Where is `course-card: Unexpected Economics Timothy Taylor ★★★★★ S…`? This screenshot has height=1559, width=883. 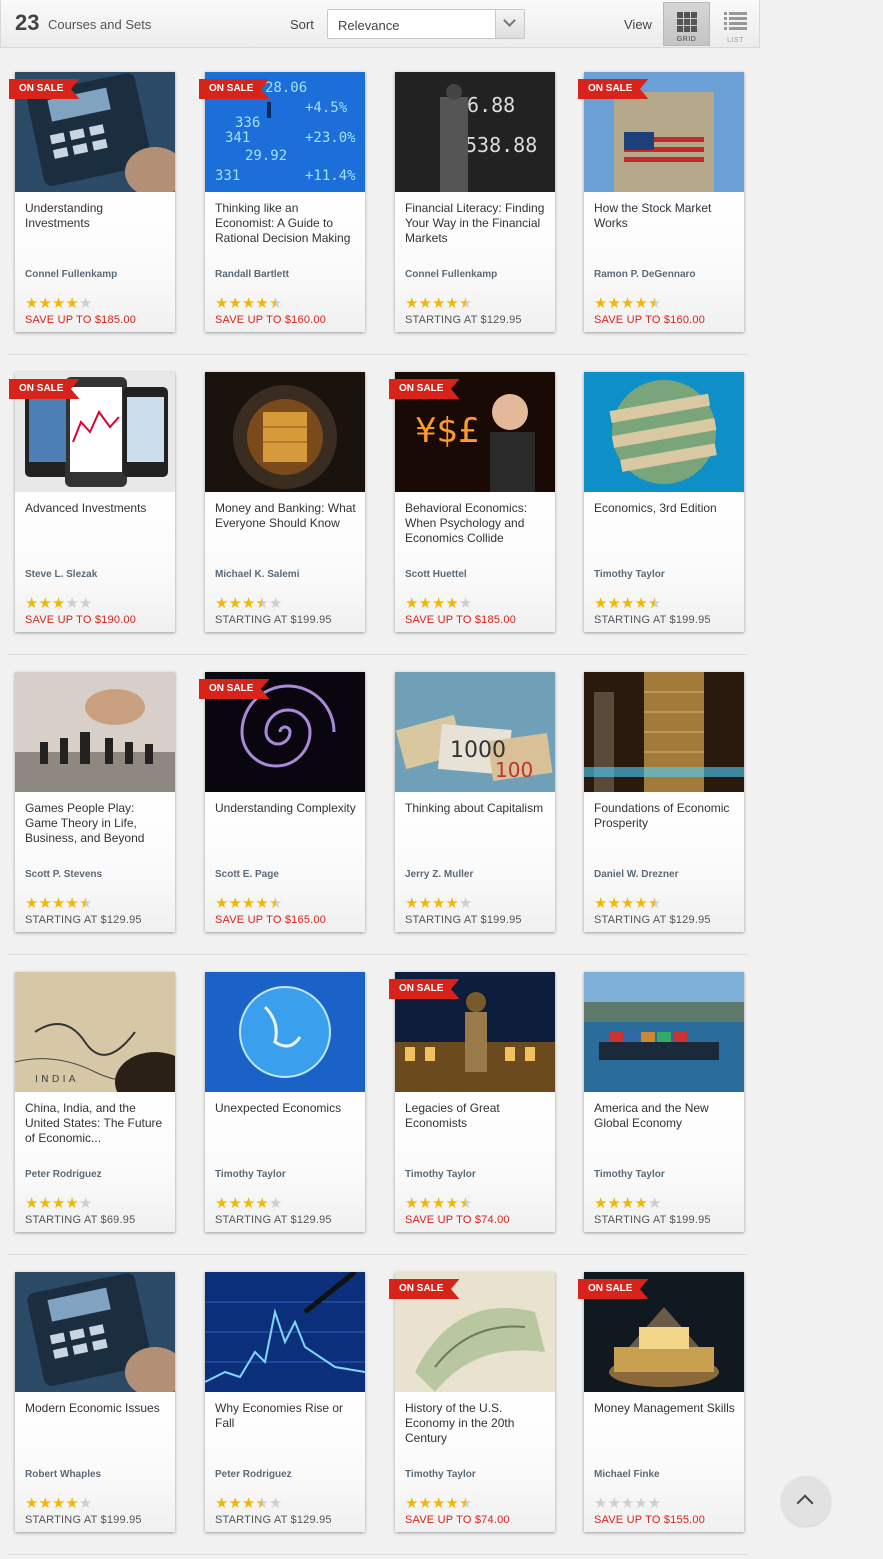
course-card: Unexpected Economics Timothy Taylor ★★★★★ S… is located at coordinates (285, 1102).